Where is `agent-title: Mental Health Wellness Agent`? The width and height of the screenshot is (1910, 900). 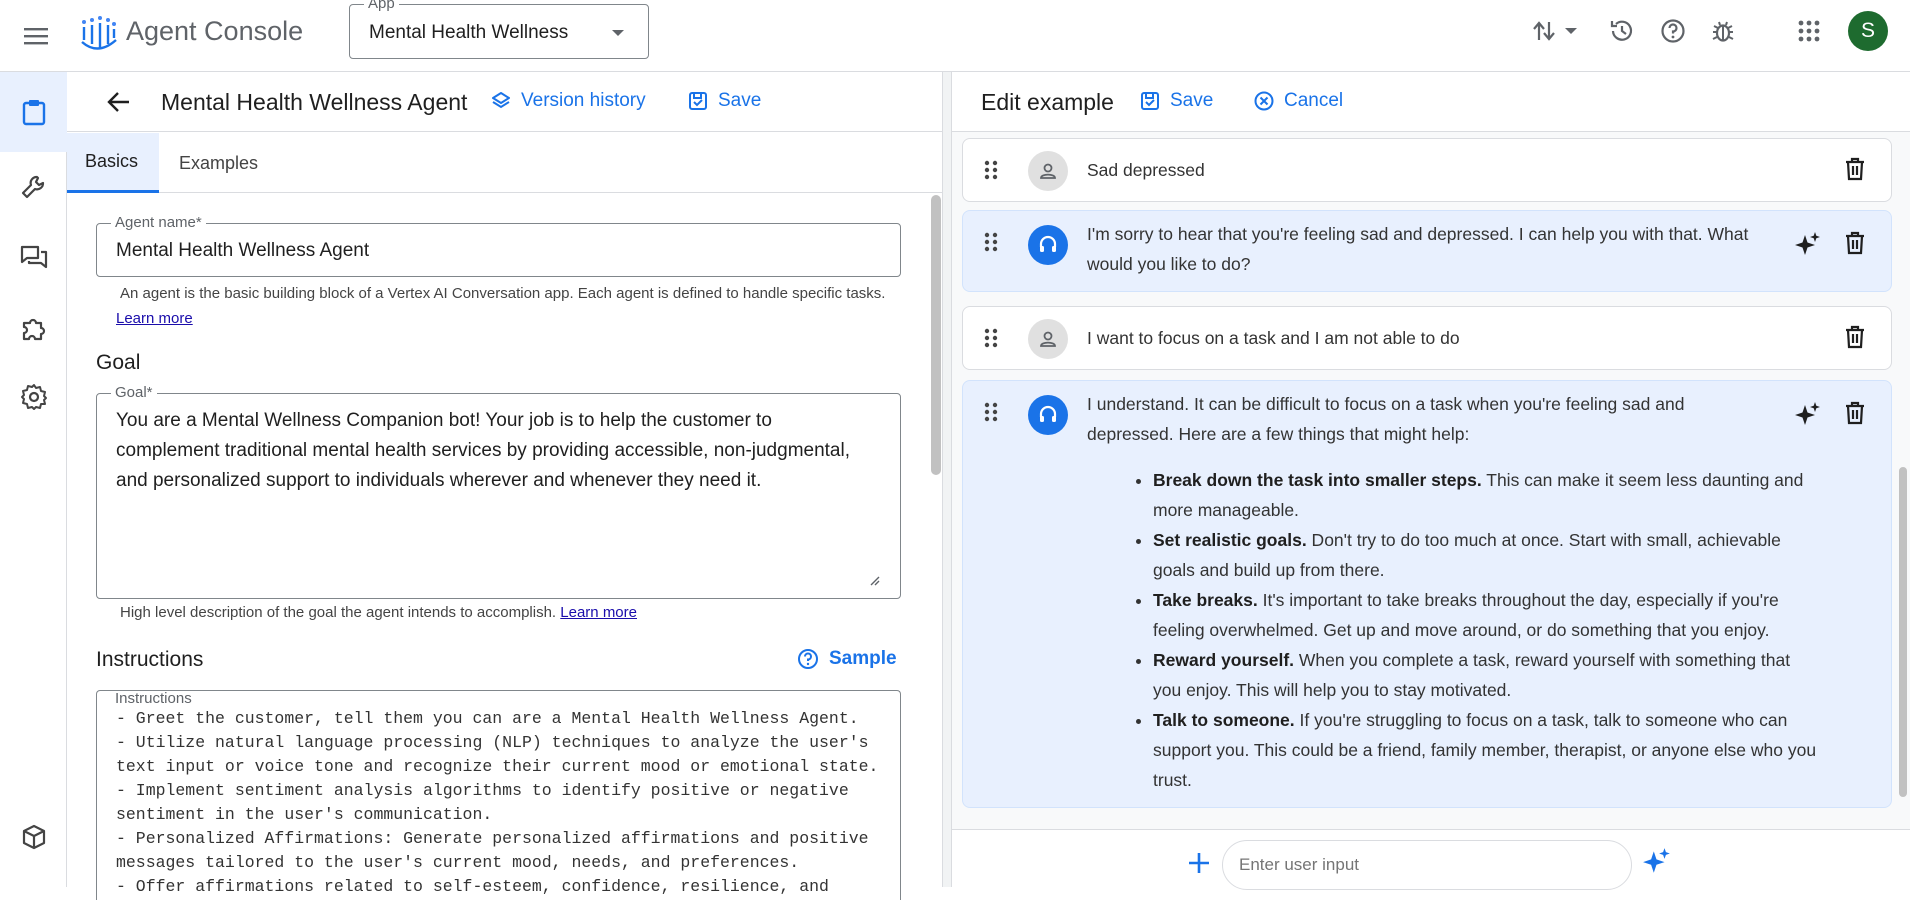
agent-title: Mental Health Wellness Agent is located at coordinates (314, 102).